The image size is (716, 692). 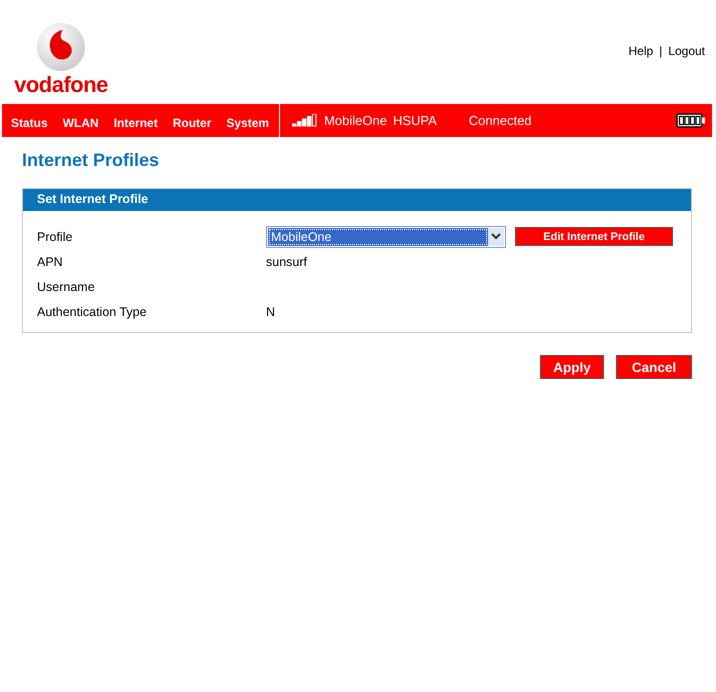 What do you see at coordinates (572, 367) in the screenshot?
I see `apply-button: Apply` at bounding box center [572, 367].